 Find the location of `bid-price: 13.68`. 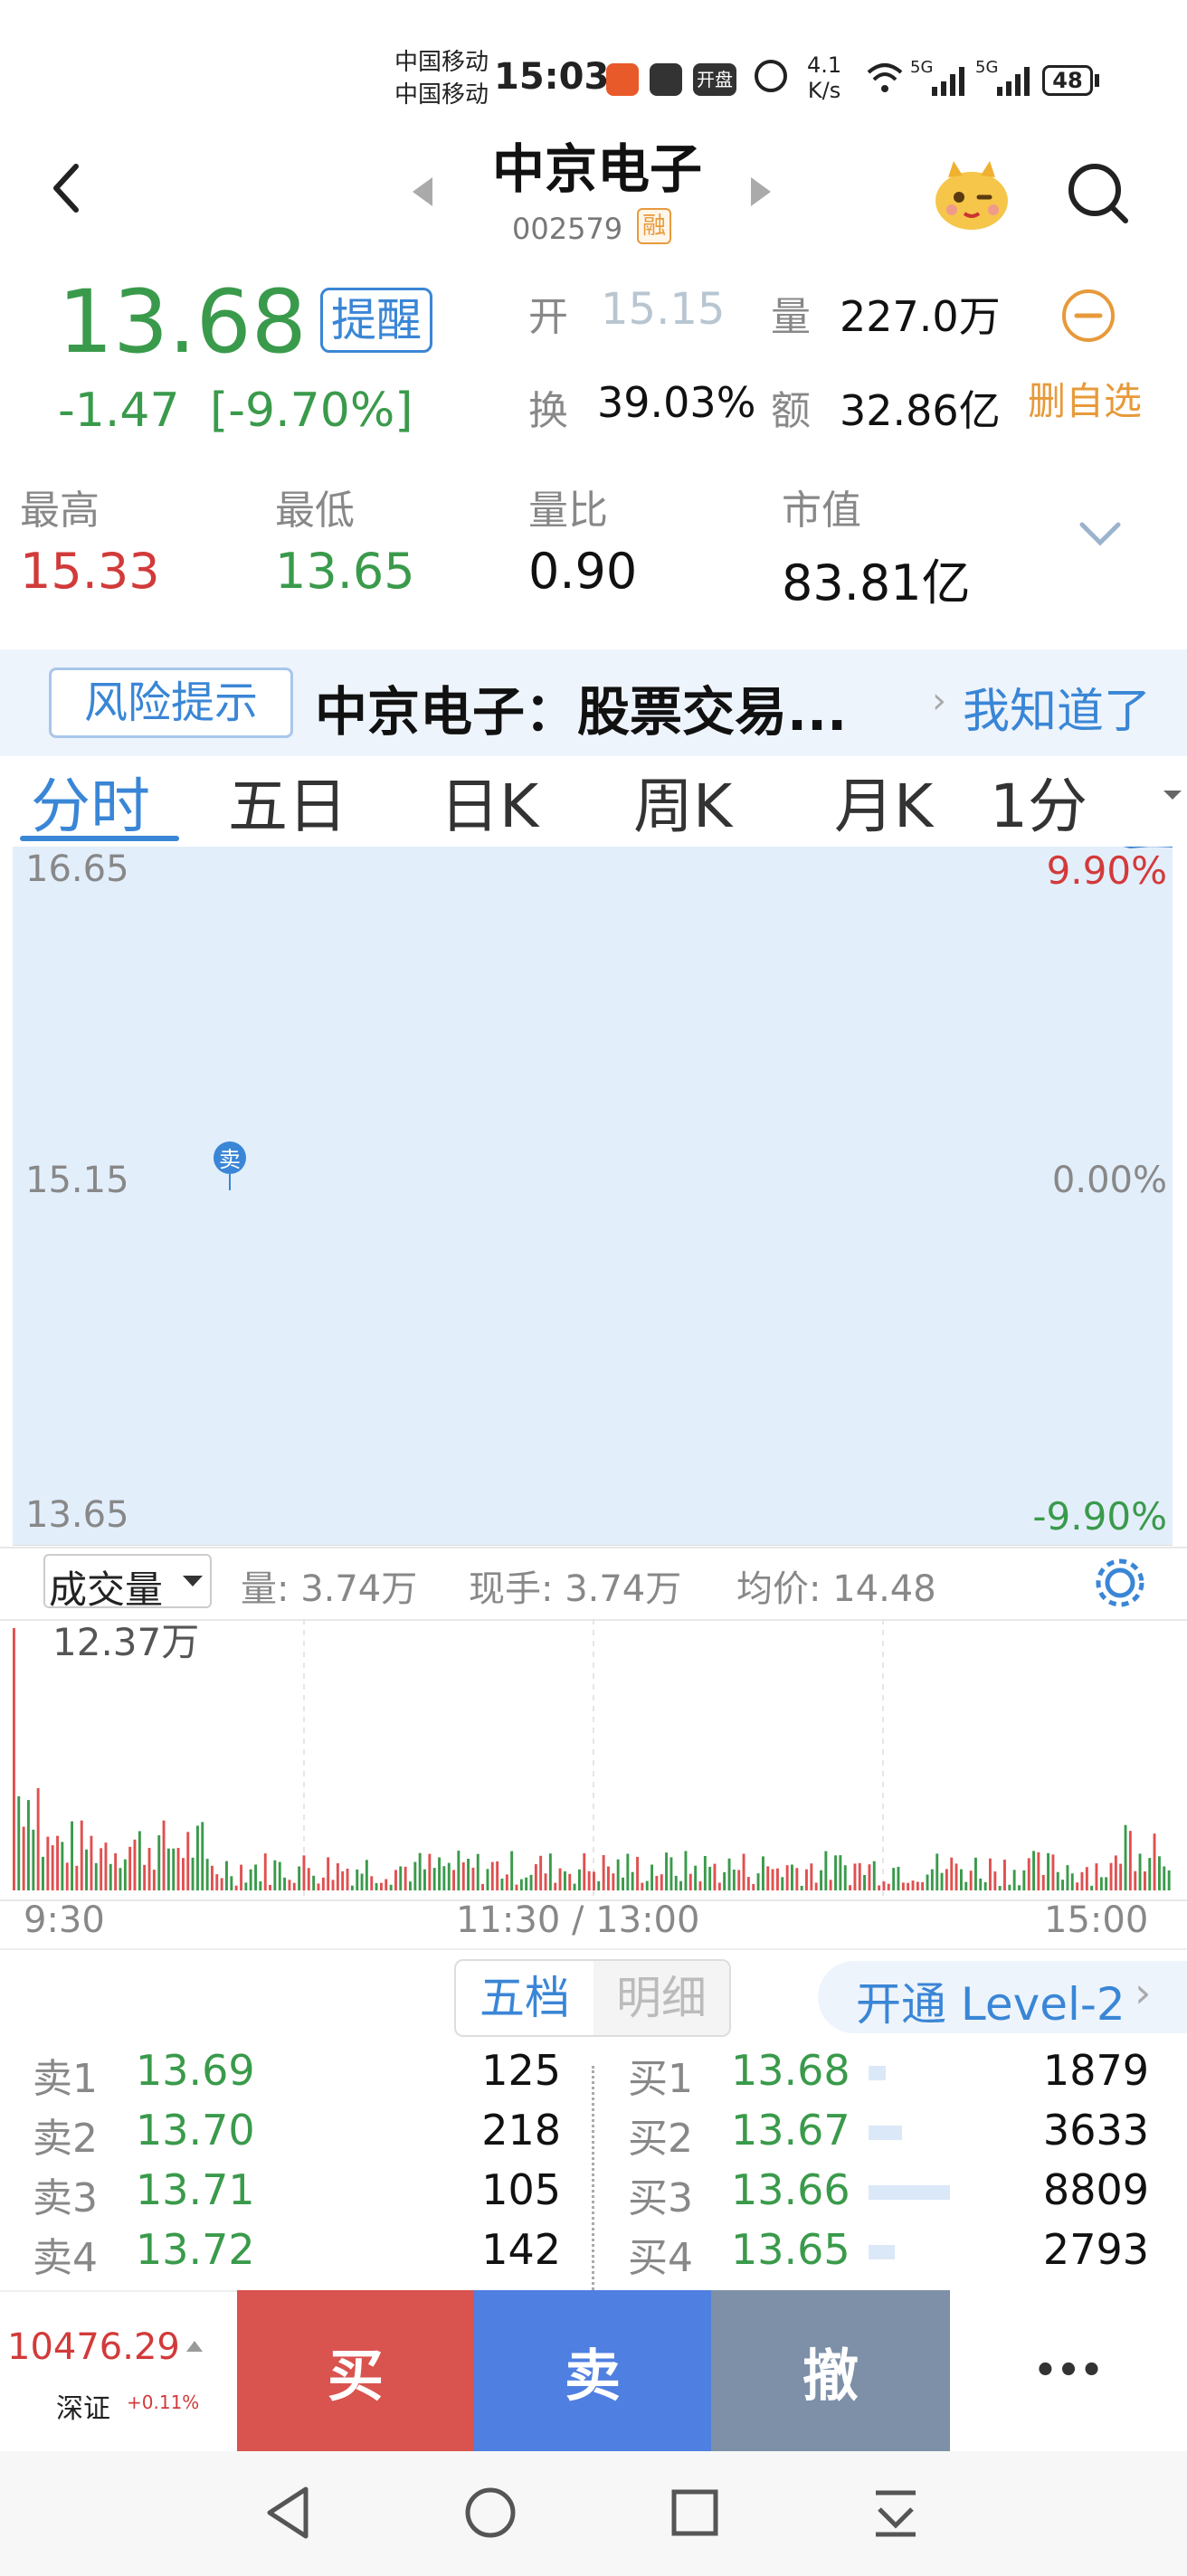

bid-price: 13.68 is located at coordinates (790, 2070).